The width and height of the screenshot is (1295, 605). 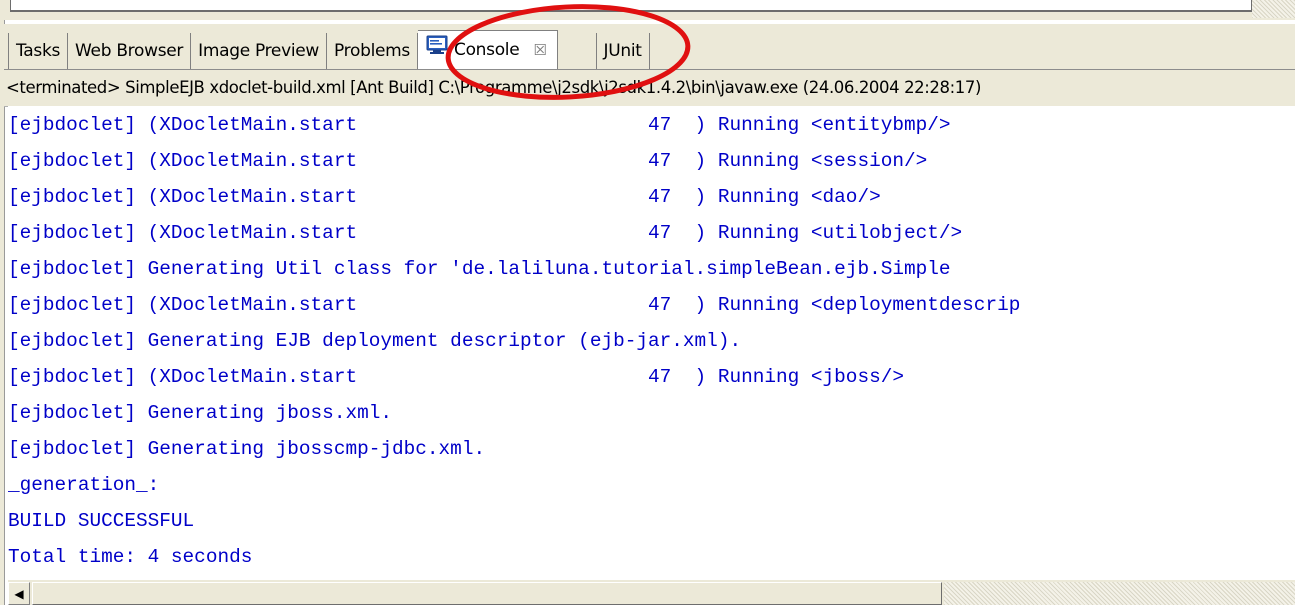 I want to click on scrollbar-thumb, so click(x=487, y=593).